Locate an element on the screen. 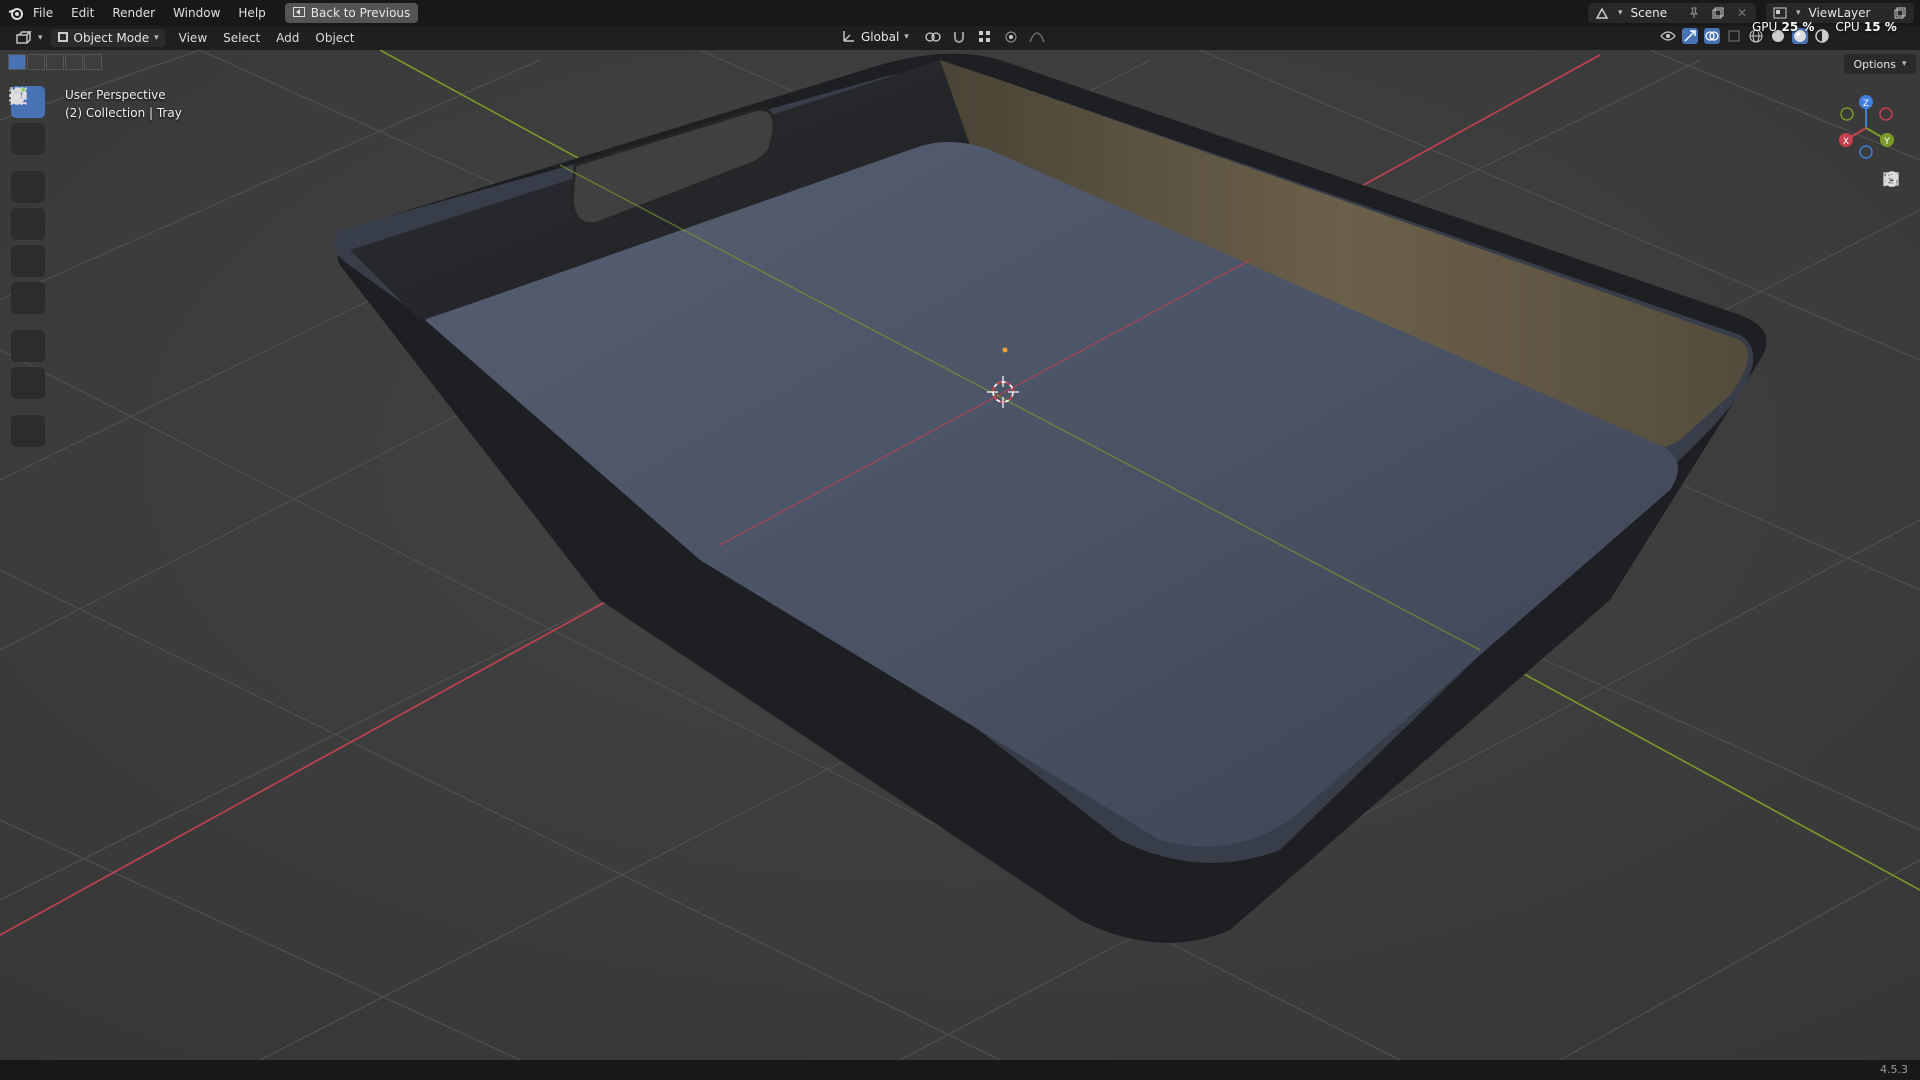  gizmo-toggle-icon is located at coordinates (1690, 36).